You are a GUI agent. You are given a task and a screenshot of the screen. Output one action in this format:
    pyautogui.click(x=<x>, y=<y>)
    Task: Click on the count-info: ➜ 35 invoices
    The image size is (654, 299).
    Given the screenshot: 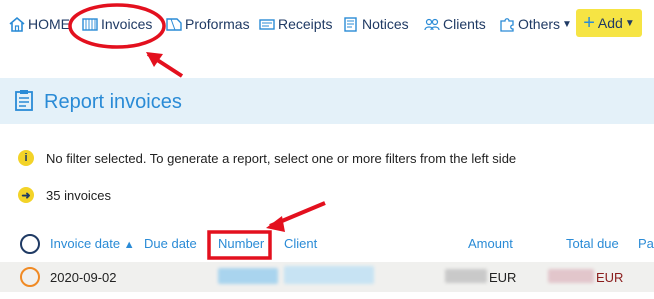 What is the action you would take?
    pyautogui.click(x=64, y=195)
    